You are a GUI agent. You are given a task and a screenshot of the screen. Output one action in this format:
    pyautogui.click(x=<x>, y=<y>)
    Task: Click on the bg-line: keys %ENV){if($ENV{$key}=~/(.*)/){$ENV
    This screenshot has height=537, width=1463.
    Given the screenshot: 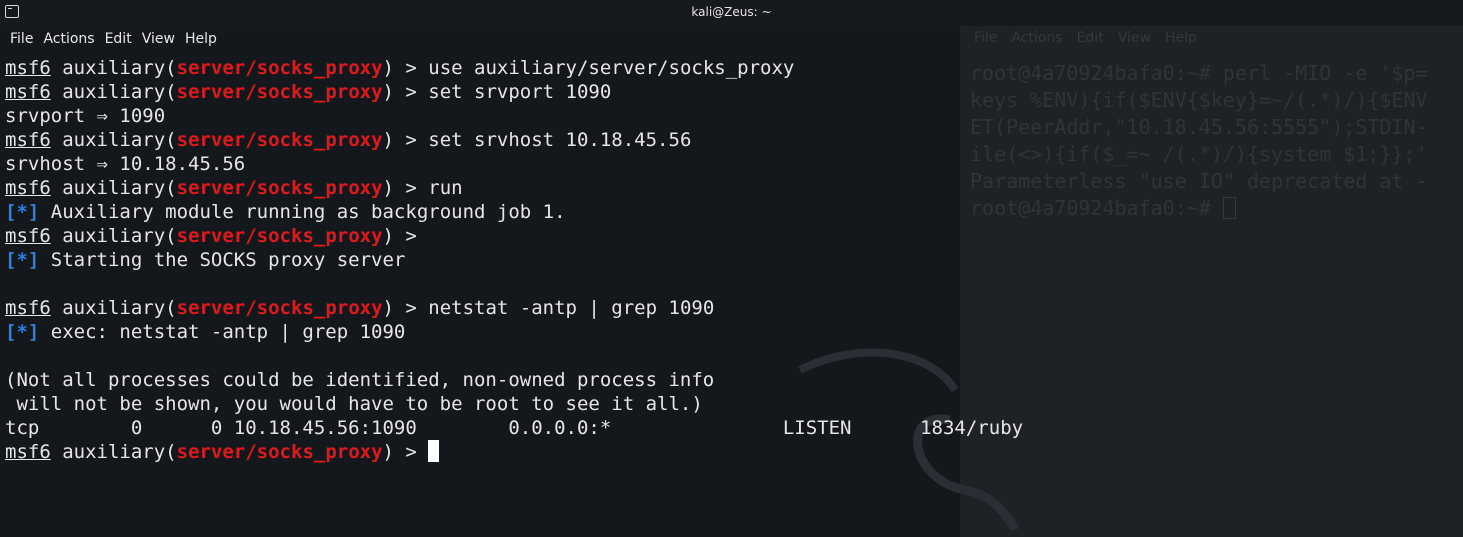 What is the action you would take?
    pyautogui.click(x=1199, y=100)
    